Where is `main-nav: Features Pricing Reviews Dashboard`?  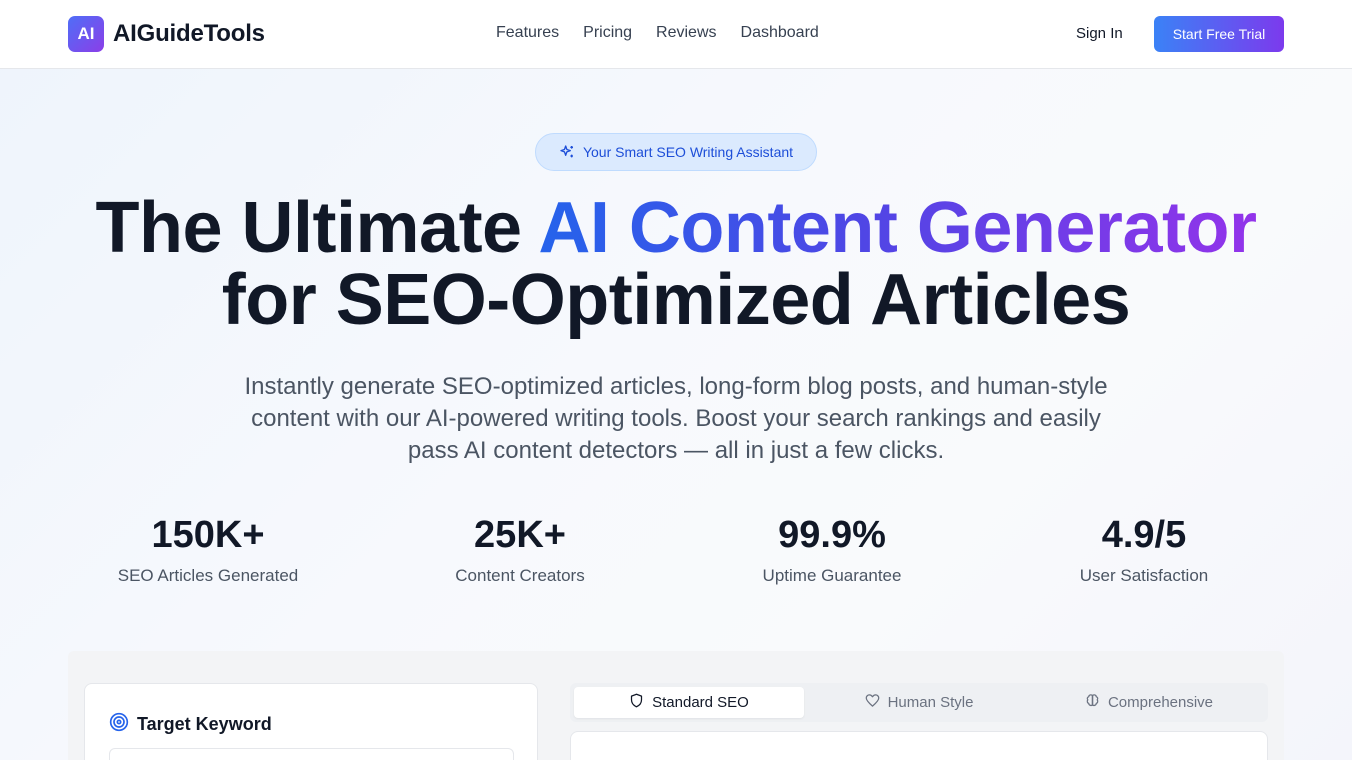 main-nav: Features Pricing Reviews Dashboard is located at coordinates (657, 33).